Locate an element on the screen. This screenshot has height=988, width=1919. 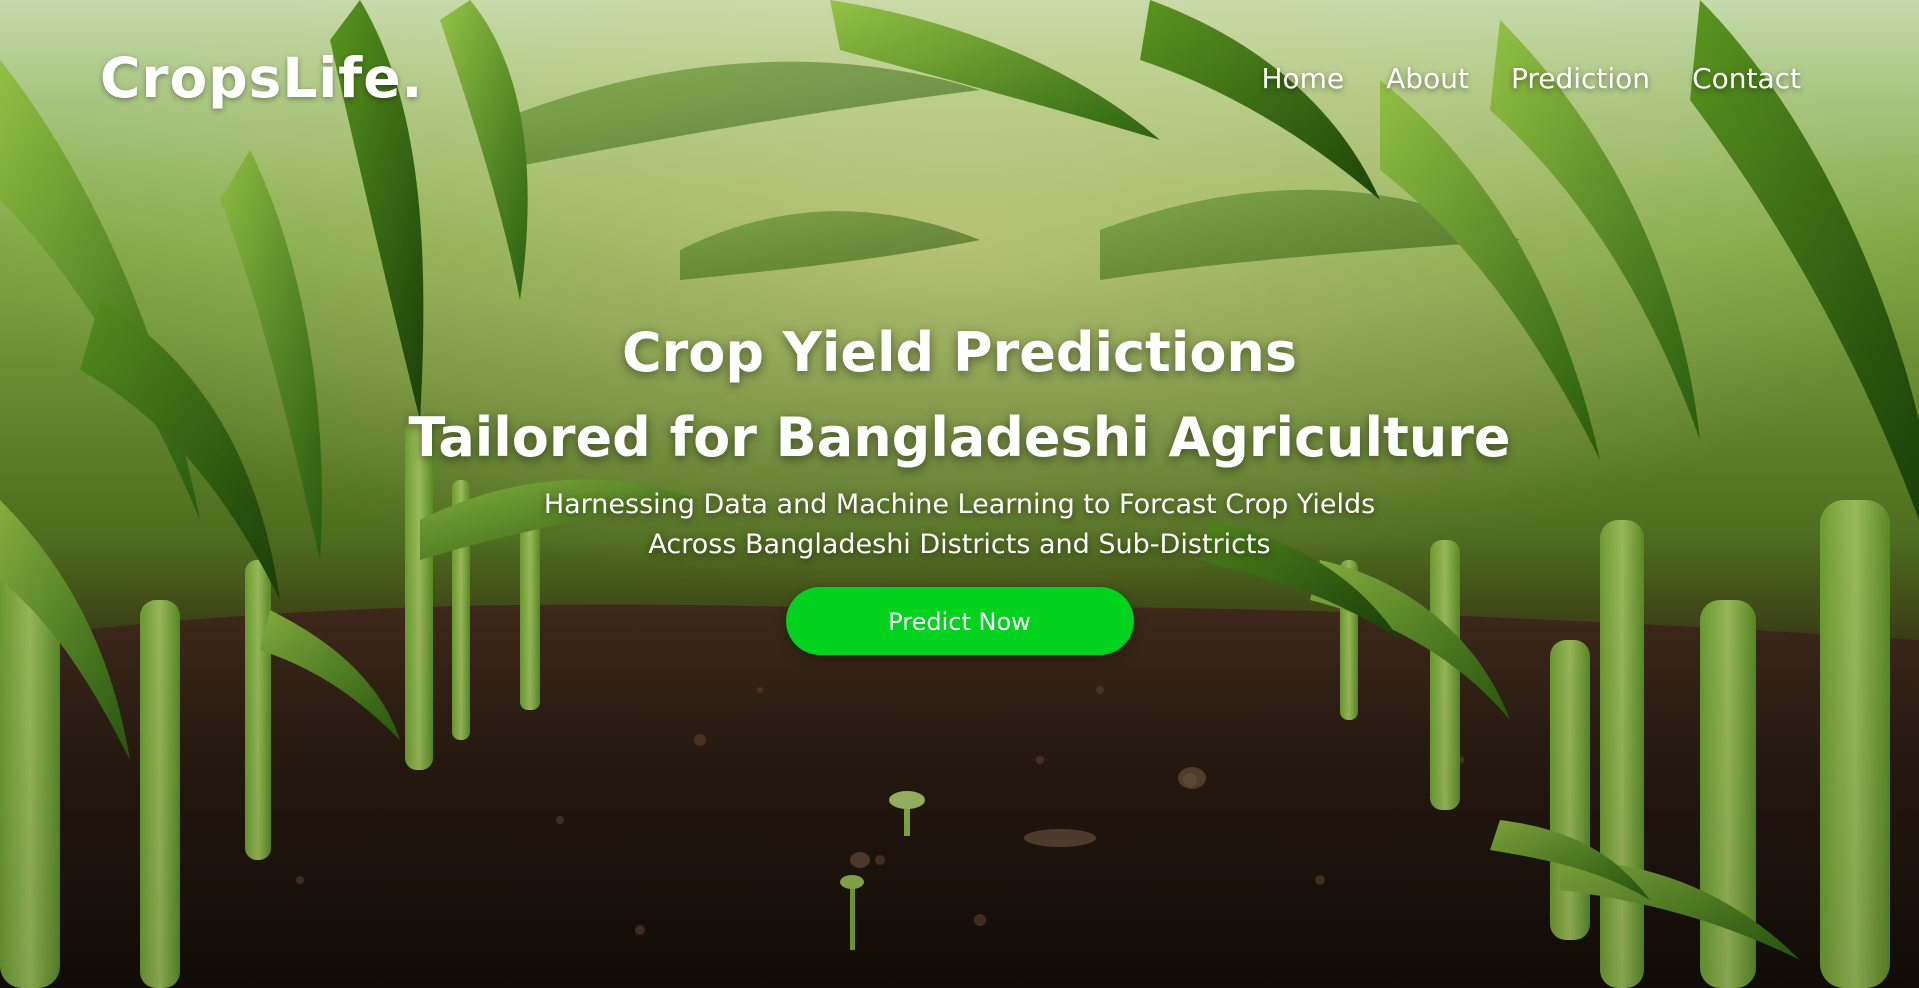
nav-link-contact: Contact is located at coordinates (1746, 78).